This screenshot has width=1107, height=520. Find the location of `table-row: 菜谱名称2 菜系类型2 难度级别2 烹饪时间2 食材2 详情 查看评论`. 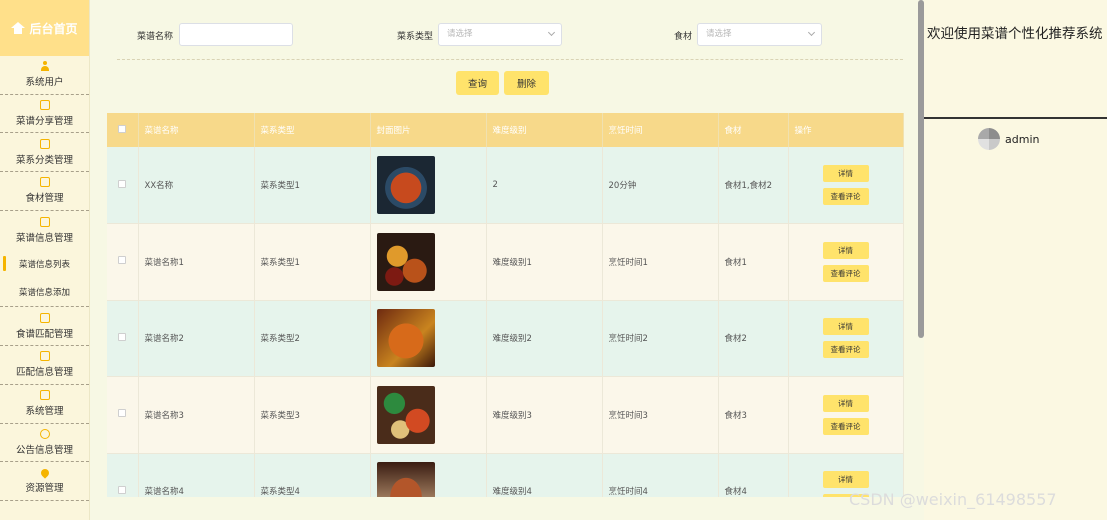

table-row: 菜谱名称2 菜系类型2 难度级别2 烹饪时间2 食材2 详情 查看评论 is located at coordinates (505, 338).